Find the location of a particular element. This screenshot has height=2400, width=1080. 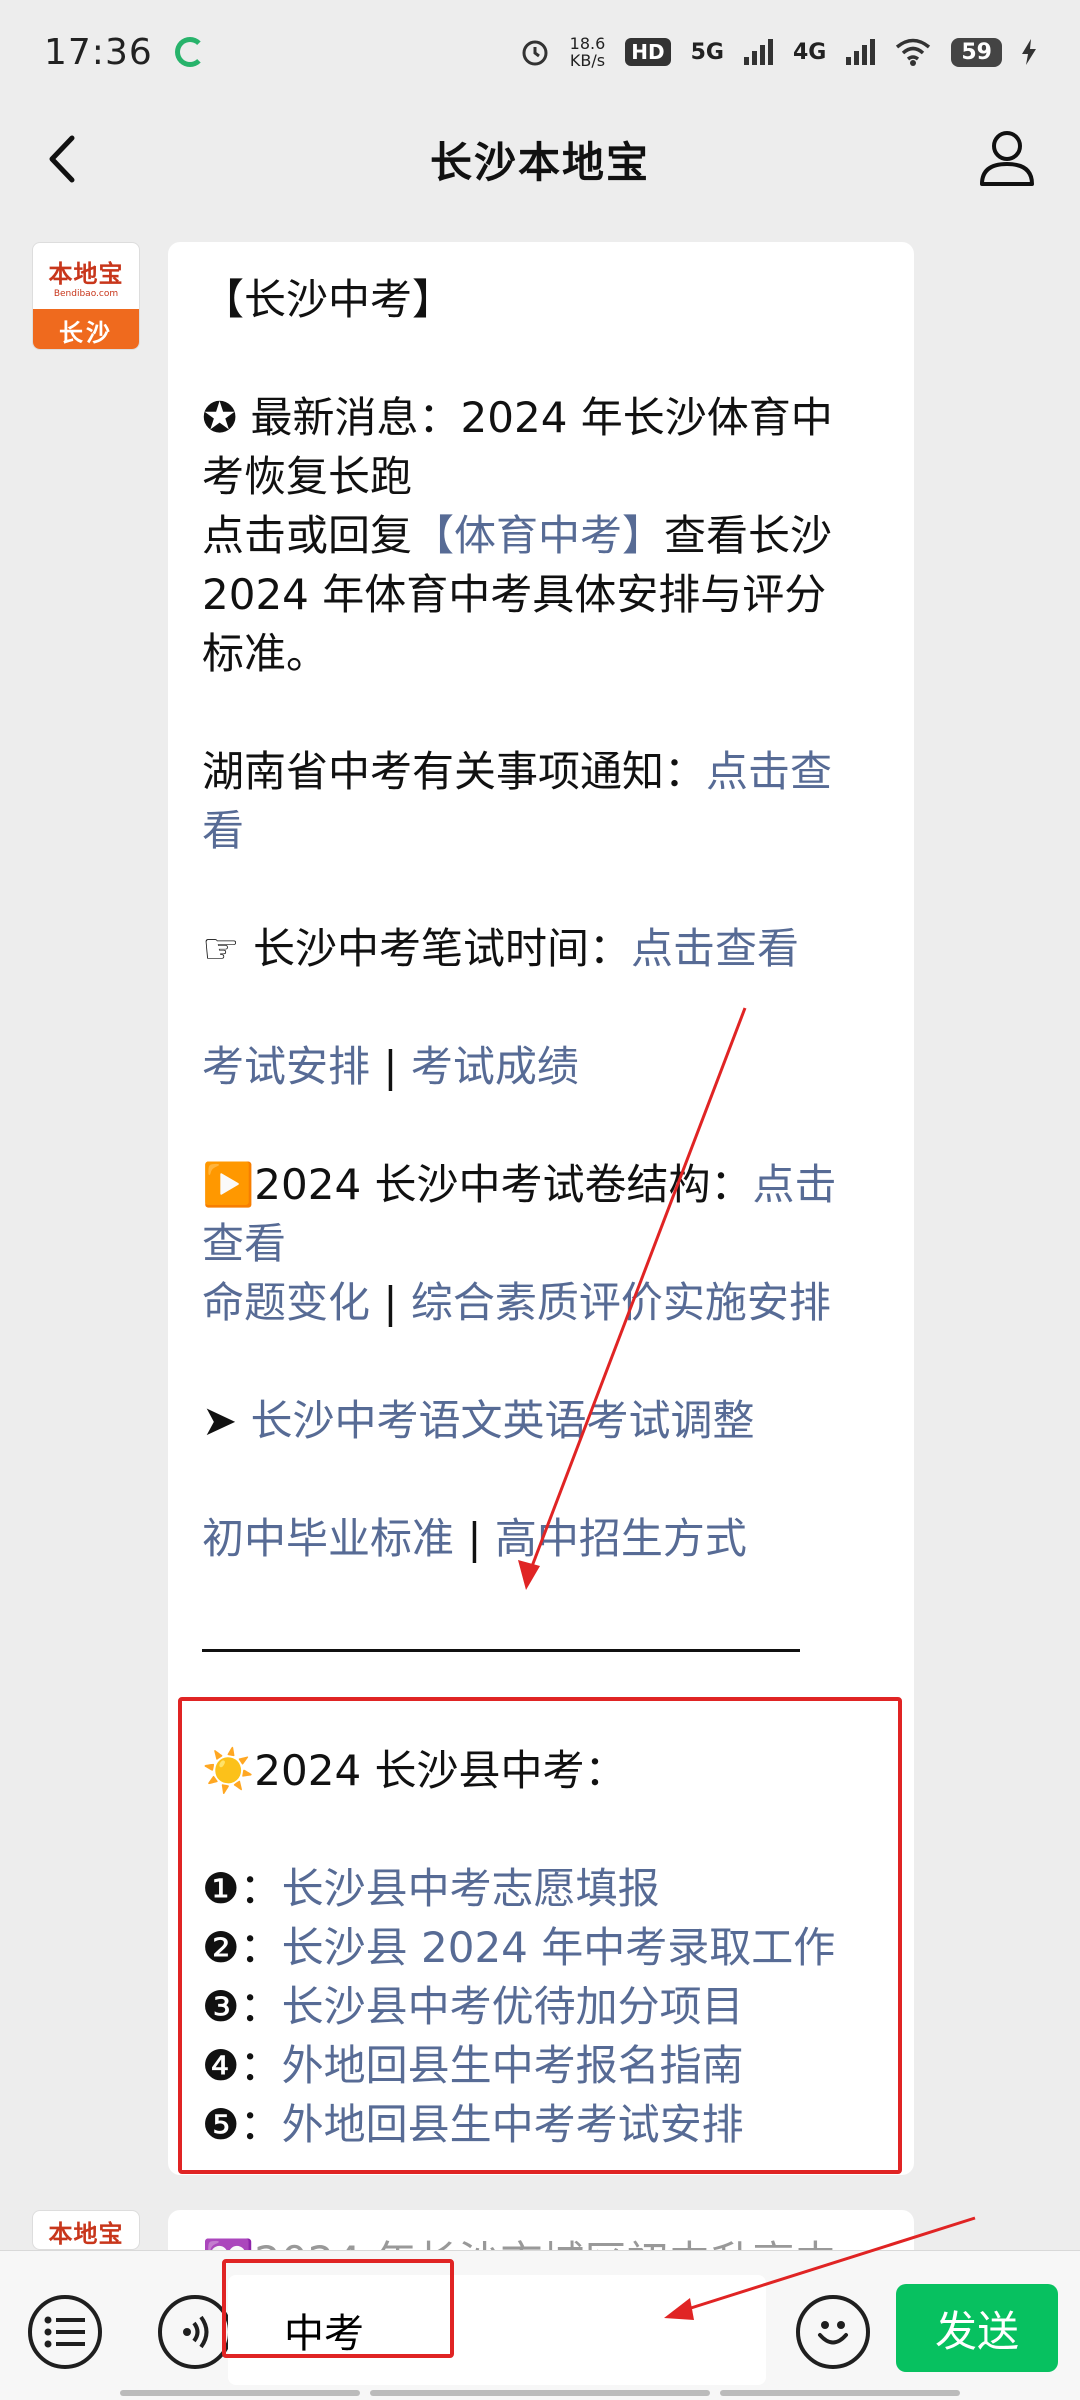

voice-icon is located at coordinates (195, 2332).